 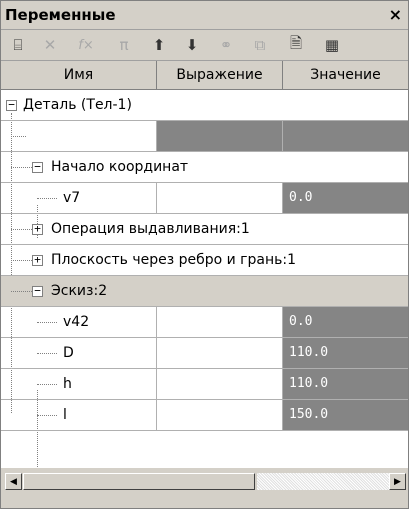 What do you see at coordinates (204, 167) in the screenshot?
I see `tree-row: − Начало координат` at bounding box center [204, 167].